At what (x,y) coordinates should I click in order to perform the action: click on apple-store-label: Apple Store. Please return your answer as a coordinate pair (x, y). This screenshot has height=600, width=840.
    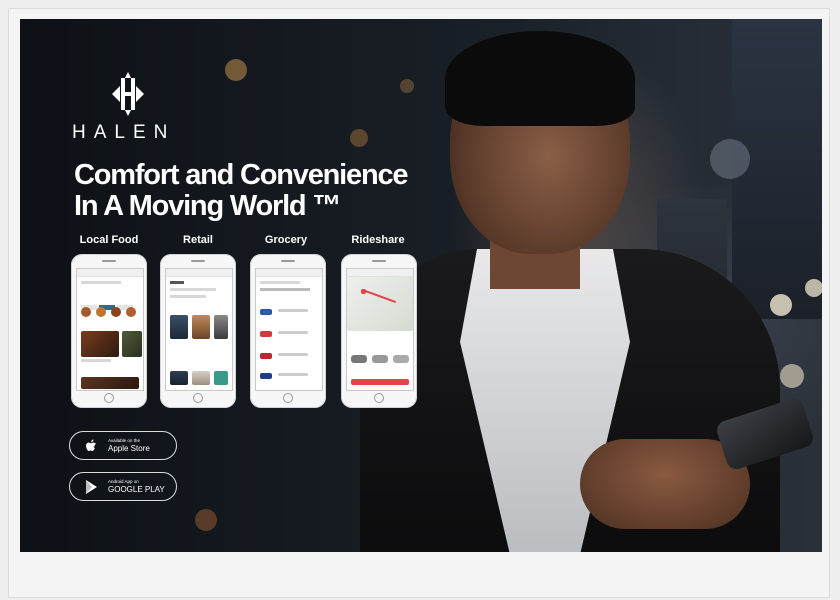
    Looking at the image, I should click on (129, 448).